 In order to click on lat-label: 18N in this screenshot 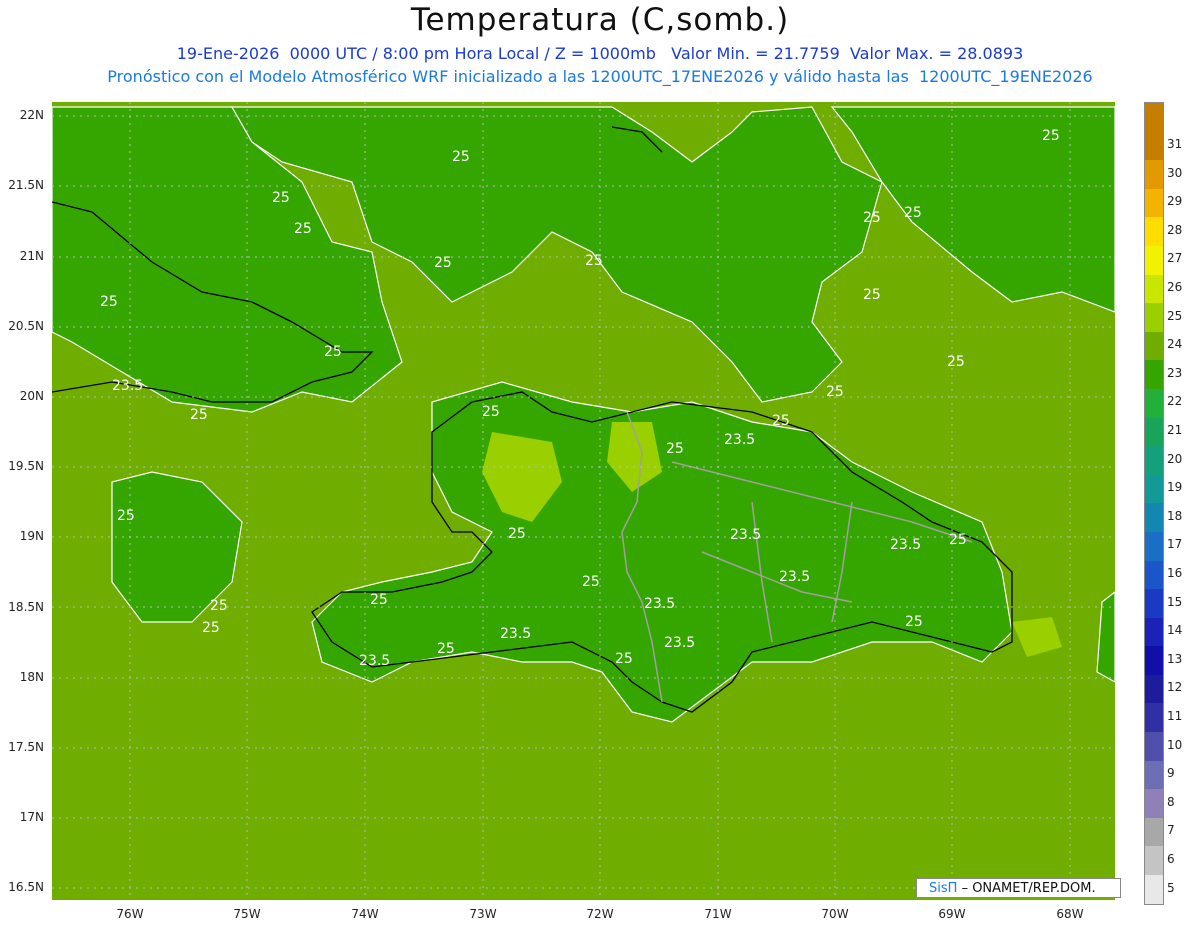, I will do `click(31, 677)`.